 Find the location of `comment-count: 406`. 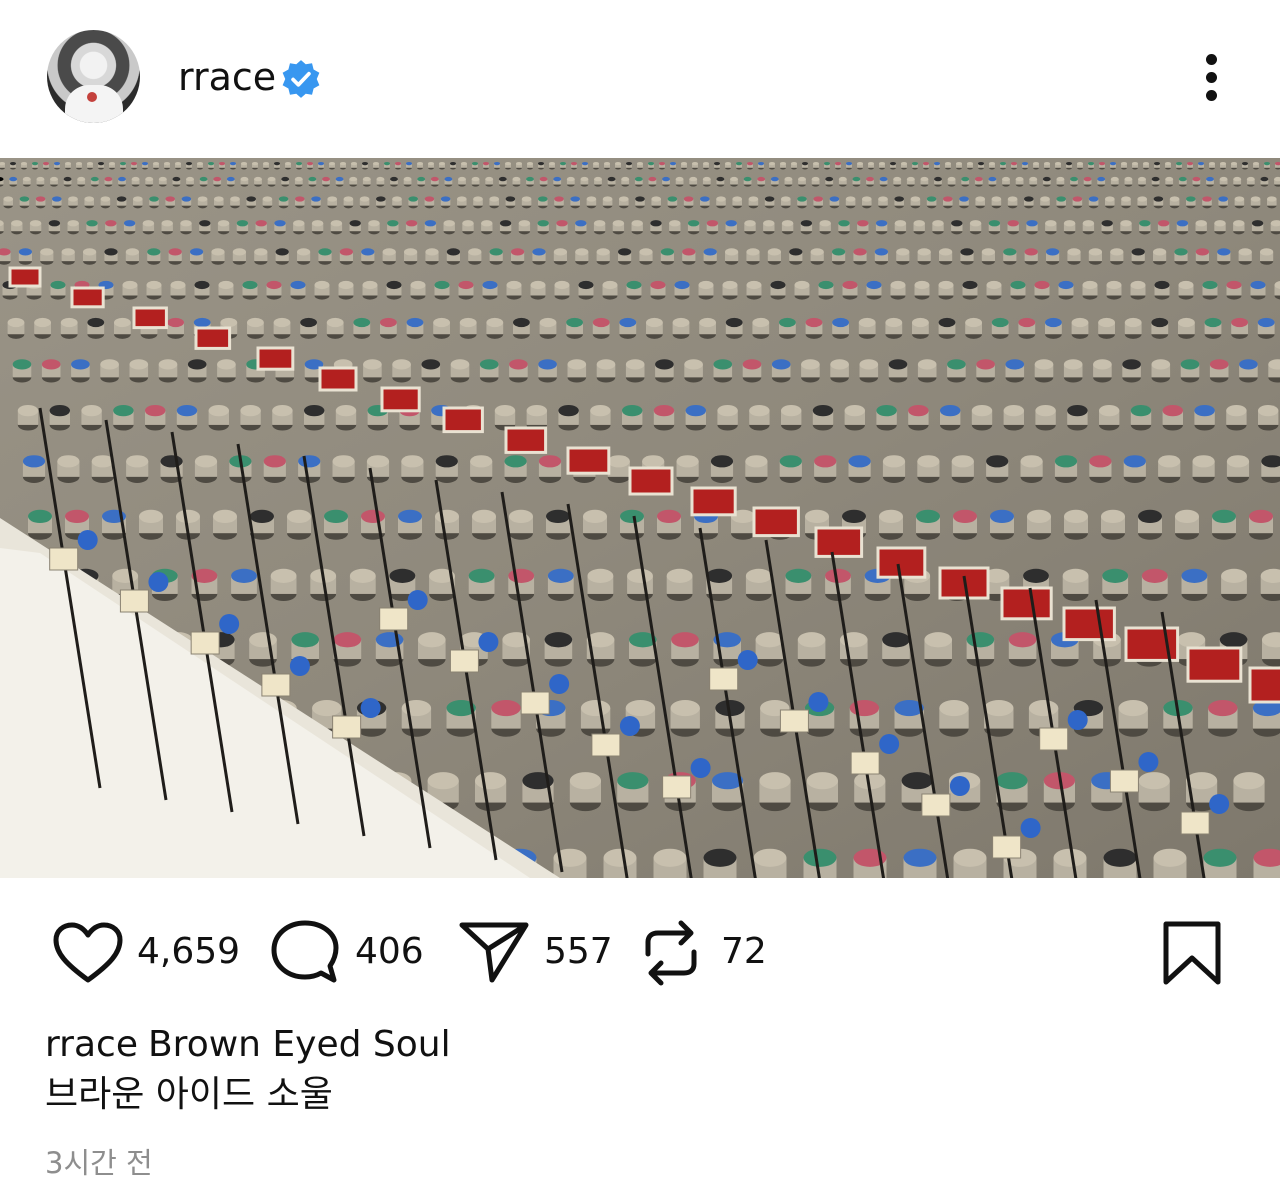

comment-count: 406 is located at coordinates (389, 952).